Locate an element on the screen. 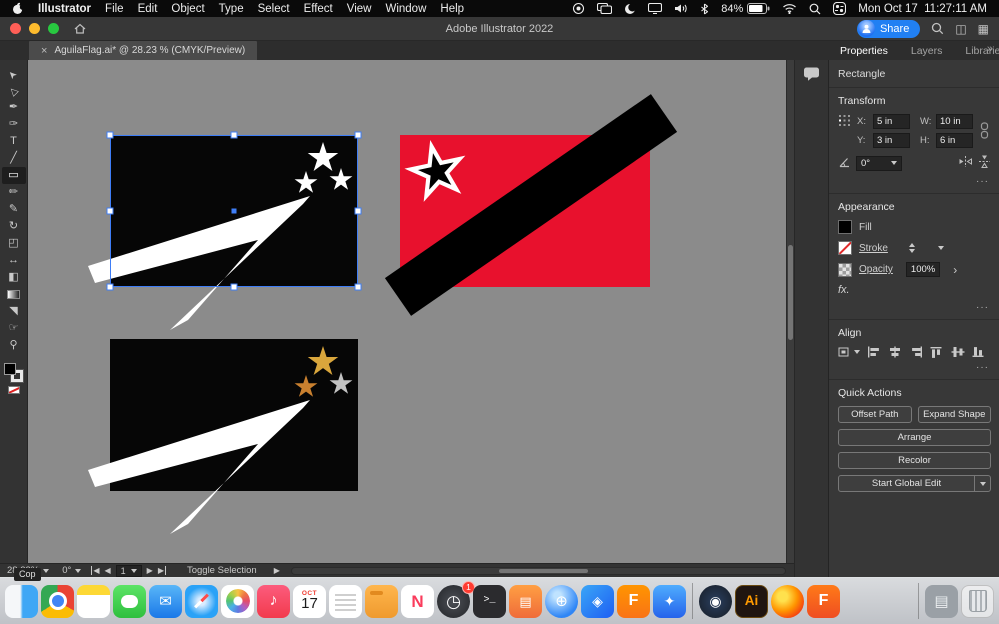 The width and height of the screenshot is (999, 624). rotation-select: 0° is located at coordinates (879, 163).